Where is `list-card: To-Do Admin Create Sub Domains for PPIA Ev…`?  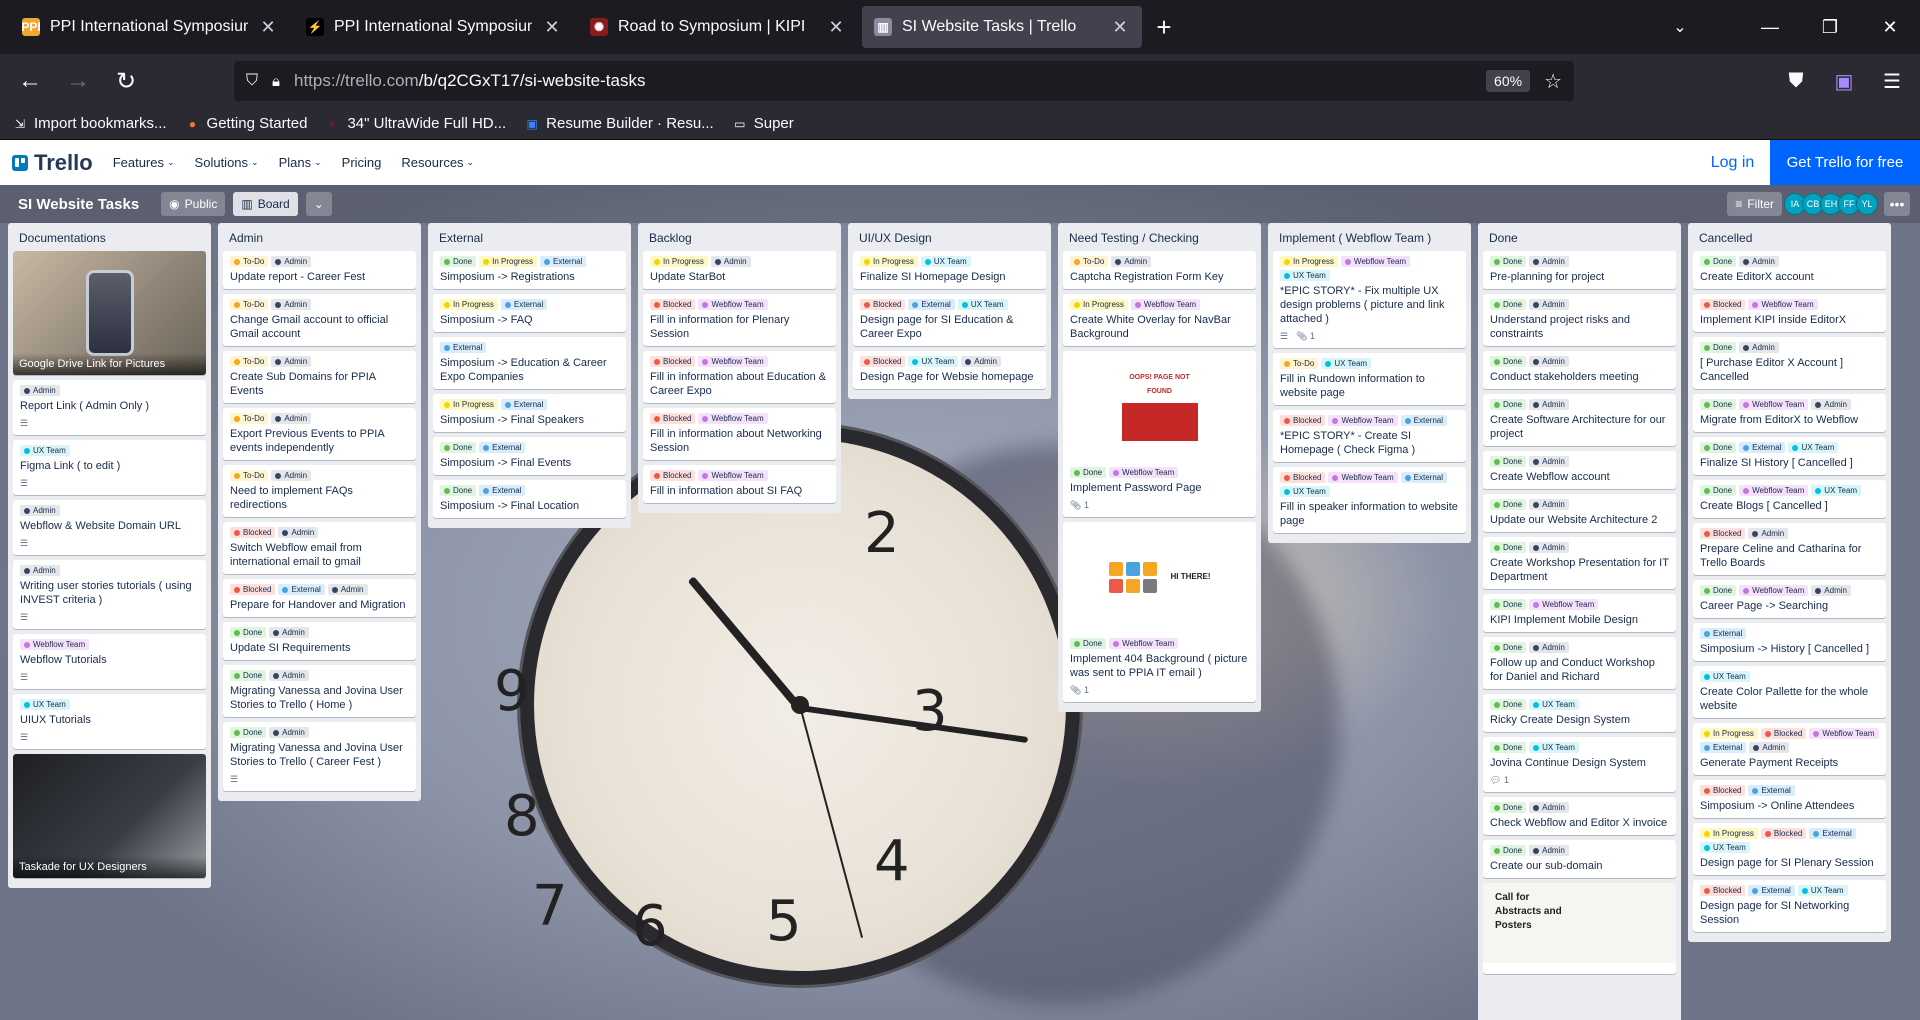 list-card: To-Do Admin Create Sub Domains for PPIA Ev… is located at coordinates (319, 377).